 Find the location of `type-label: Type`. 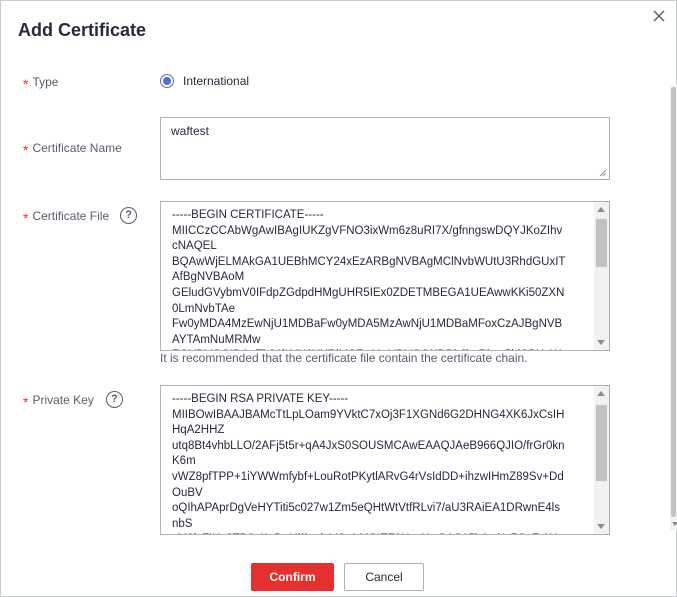

type-label: Type is located at coordinates (45, 82).